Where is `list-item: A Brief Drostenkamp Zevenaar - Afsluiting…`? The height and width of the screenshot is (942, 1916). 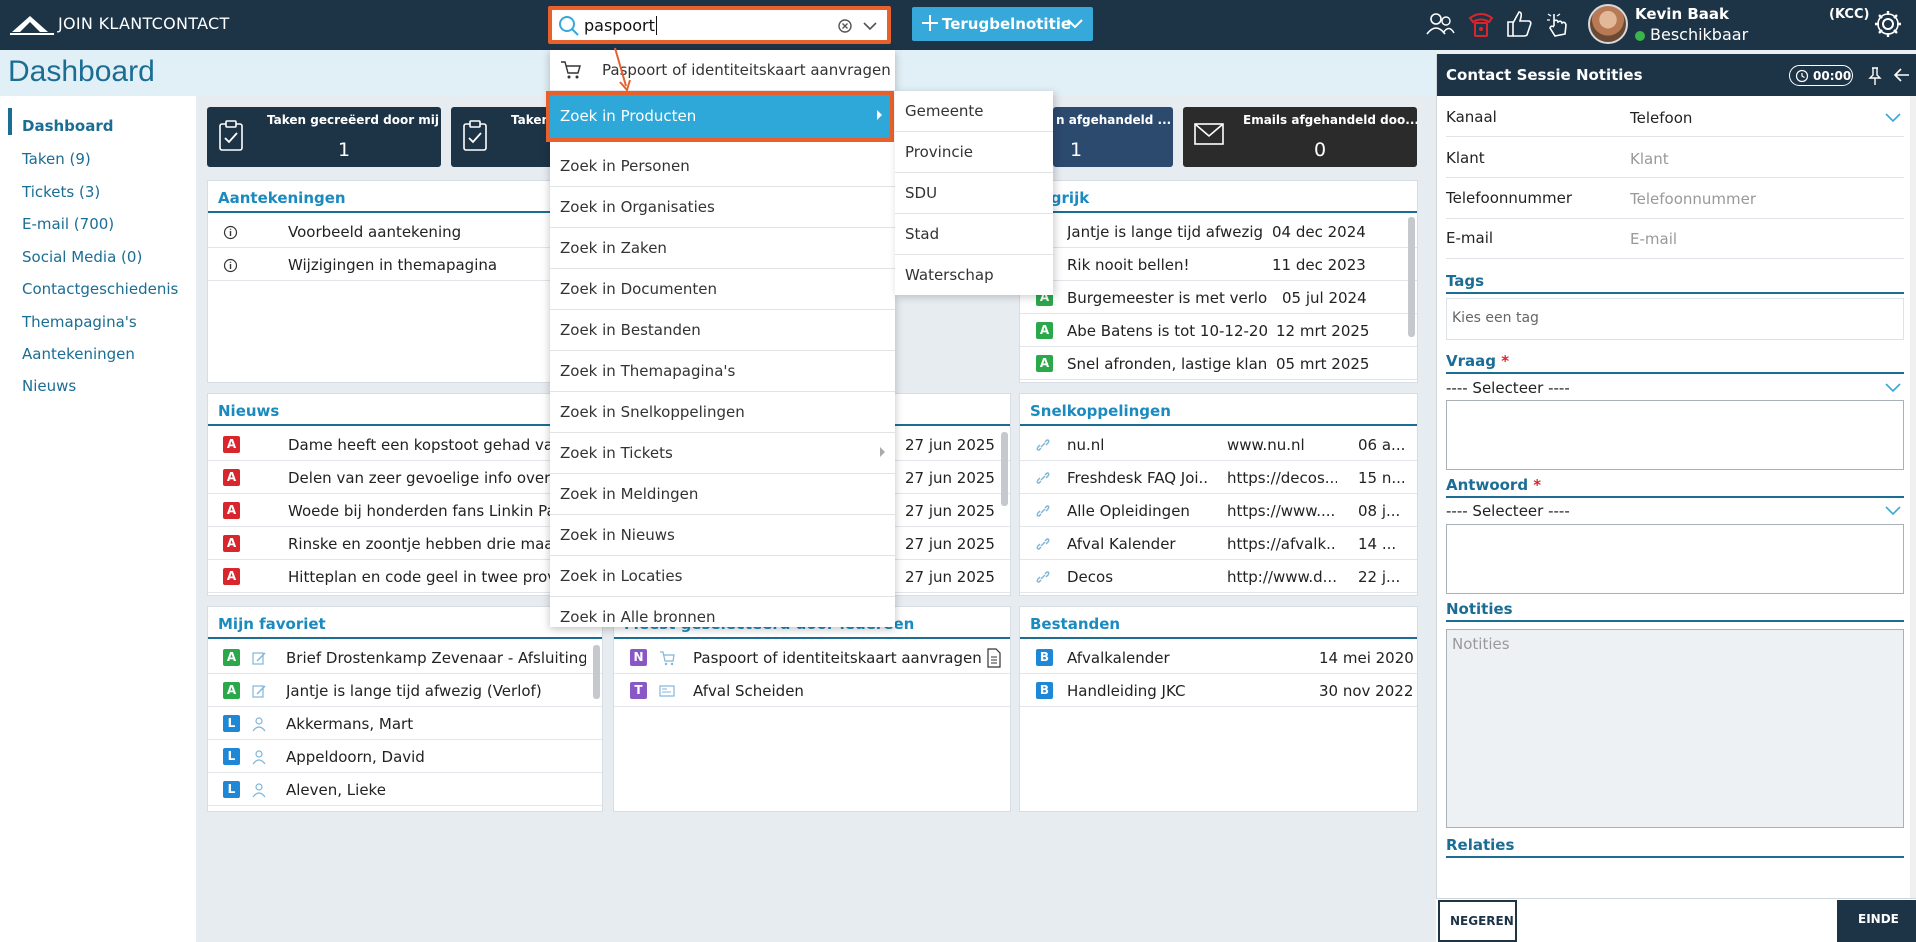
list-item: A Brief Drostenkamp Zevenaar - Afsluiting… is located at coordinates (405, 657).